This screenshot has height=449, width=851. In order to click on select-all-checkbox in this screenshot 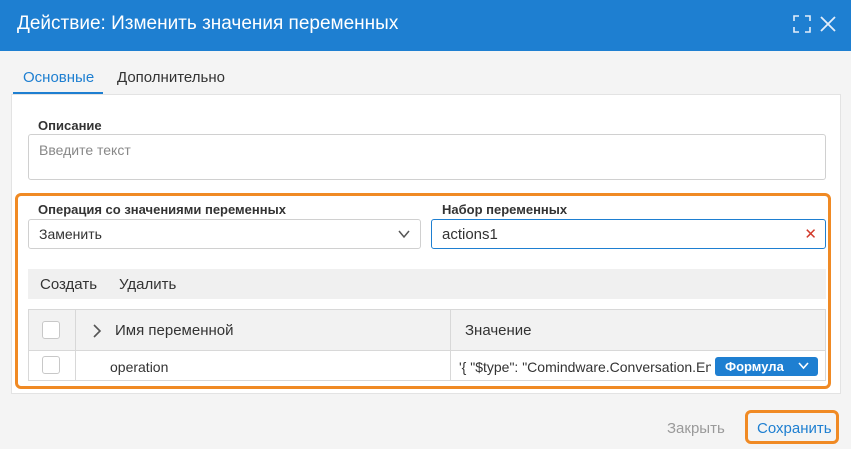, I will do `click(51, 330)`.